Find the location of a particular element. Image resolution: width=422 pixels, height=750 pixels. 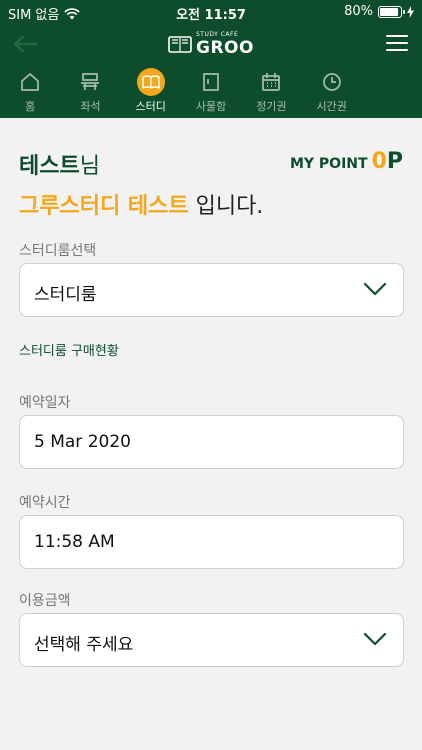

price-select: 선택해 주세요 is located at coordinates (211, 640).